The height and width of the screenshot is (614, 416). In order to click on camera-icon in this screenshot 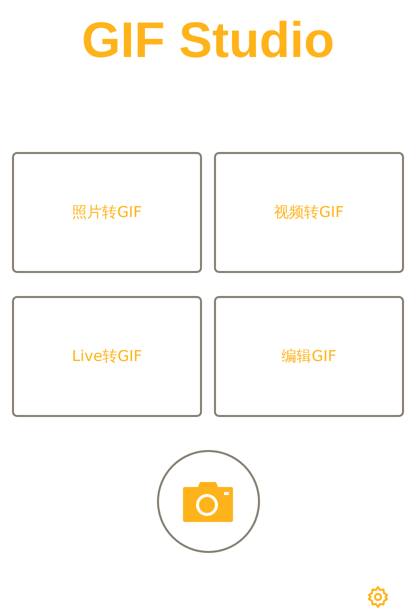, I will do `click(208, 501)`.